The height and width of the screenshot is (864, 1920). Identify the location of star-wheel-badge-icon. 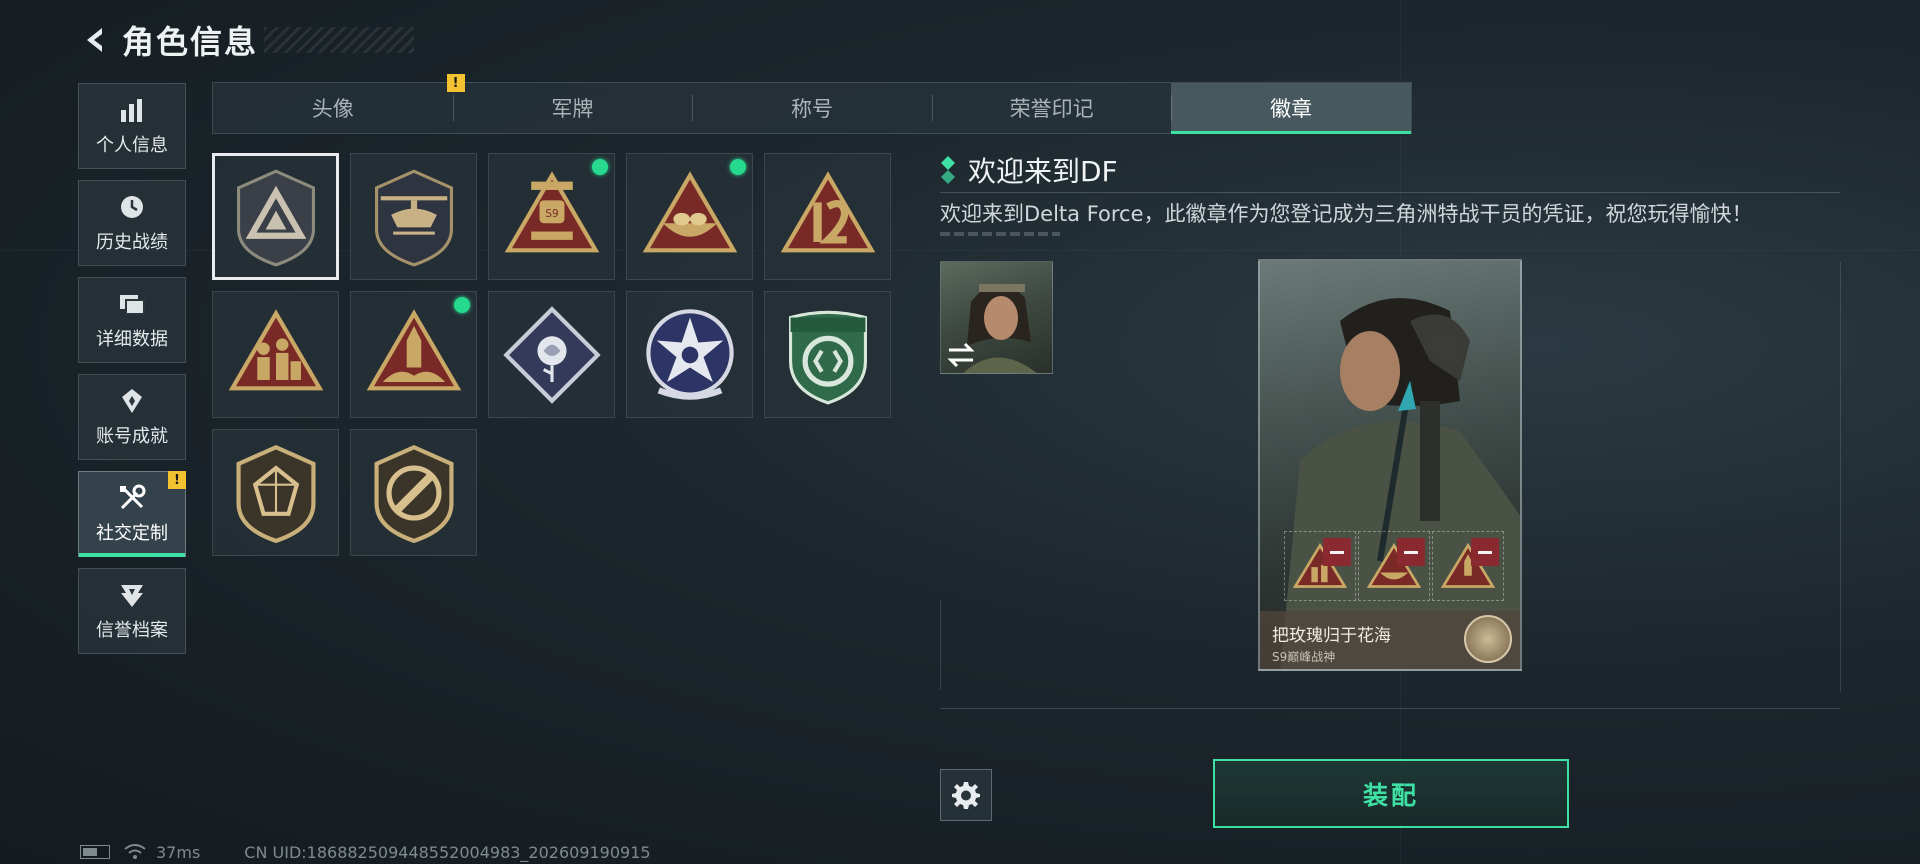
(689, 354).